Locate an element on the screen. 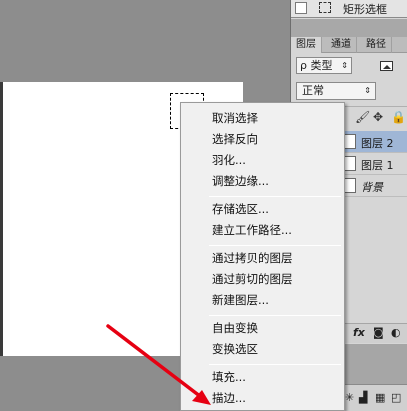 This screenshot has height=411, width=407. layer-name: 图层 2 is located at coordinates (377, 143).